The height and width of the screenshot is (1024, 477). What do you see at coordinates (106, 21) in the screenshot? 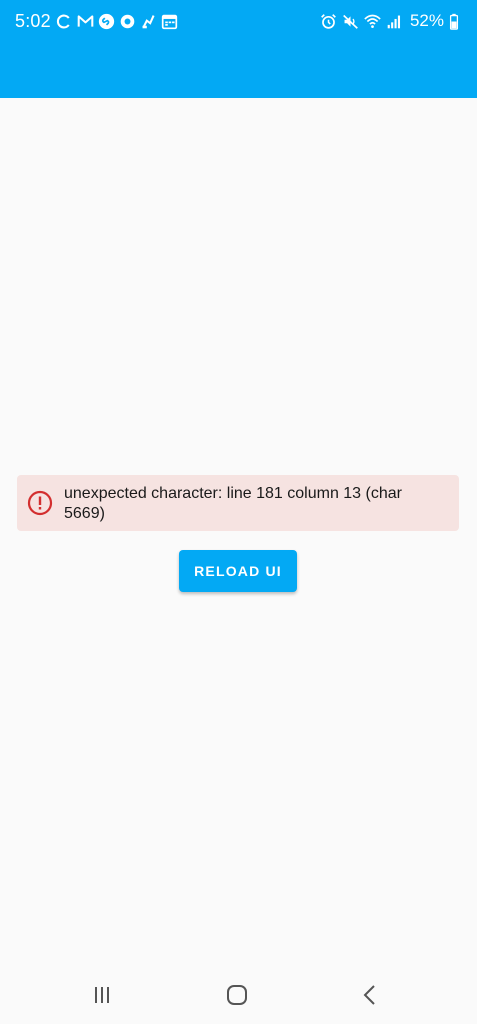
I see `shazam-icon` at bounding box center [106, 21].